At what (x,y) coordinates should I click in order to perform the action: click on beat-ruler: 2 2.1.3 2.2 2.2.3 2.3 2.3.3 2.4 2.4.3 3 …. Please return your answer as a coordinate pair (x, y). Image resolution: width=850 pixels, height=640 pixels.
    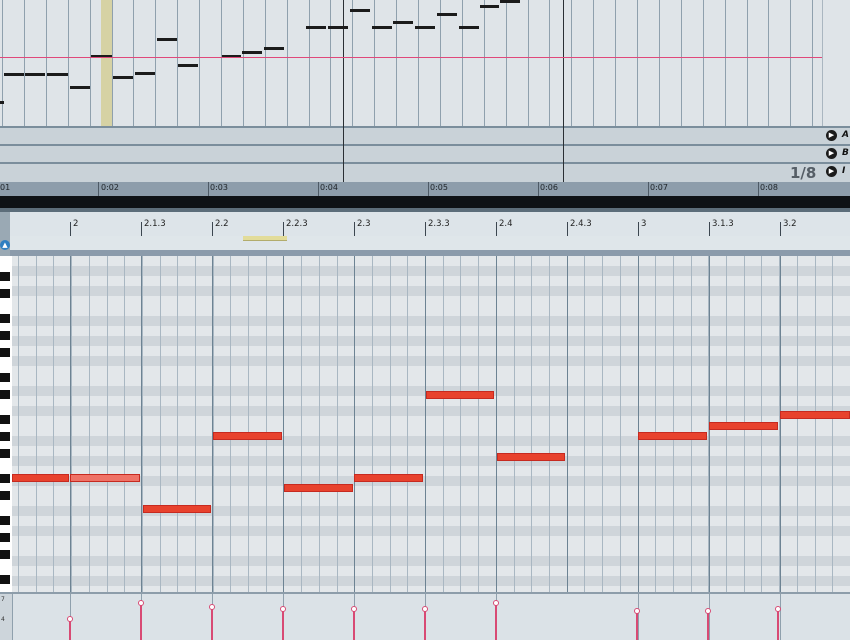
    Looking at the image, I should click on (430, 224).